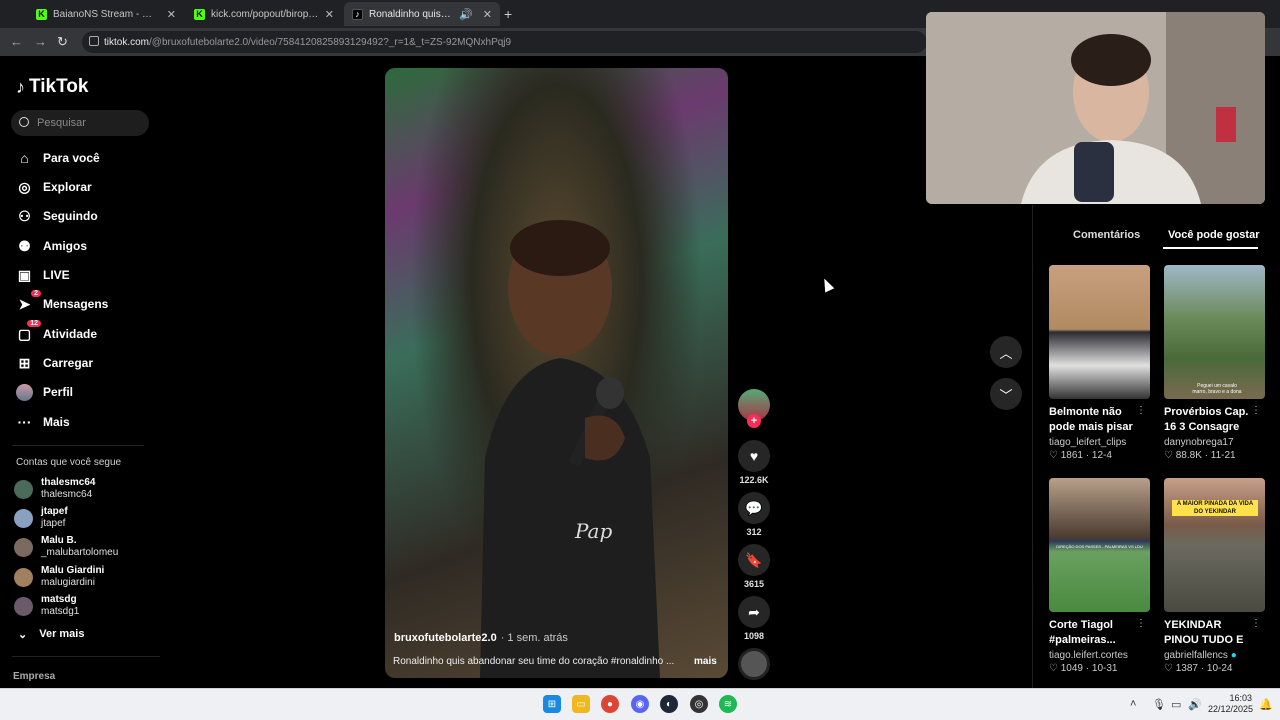  I want to click on url-host: tiktok.com, so click(127, 42).